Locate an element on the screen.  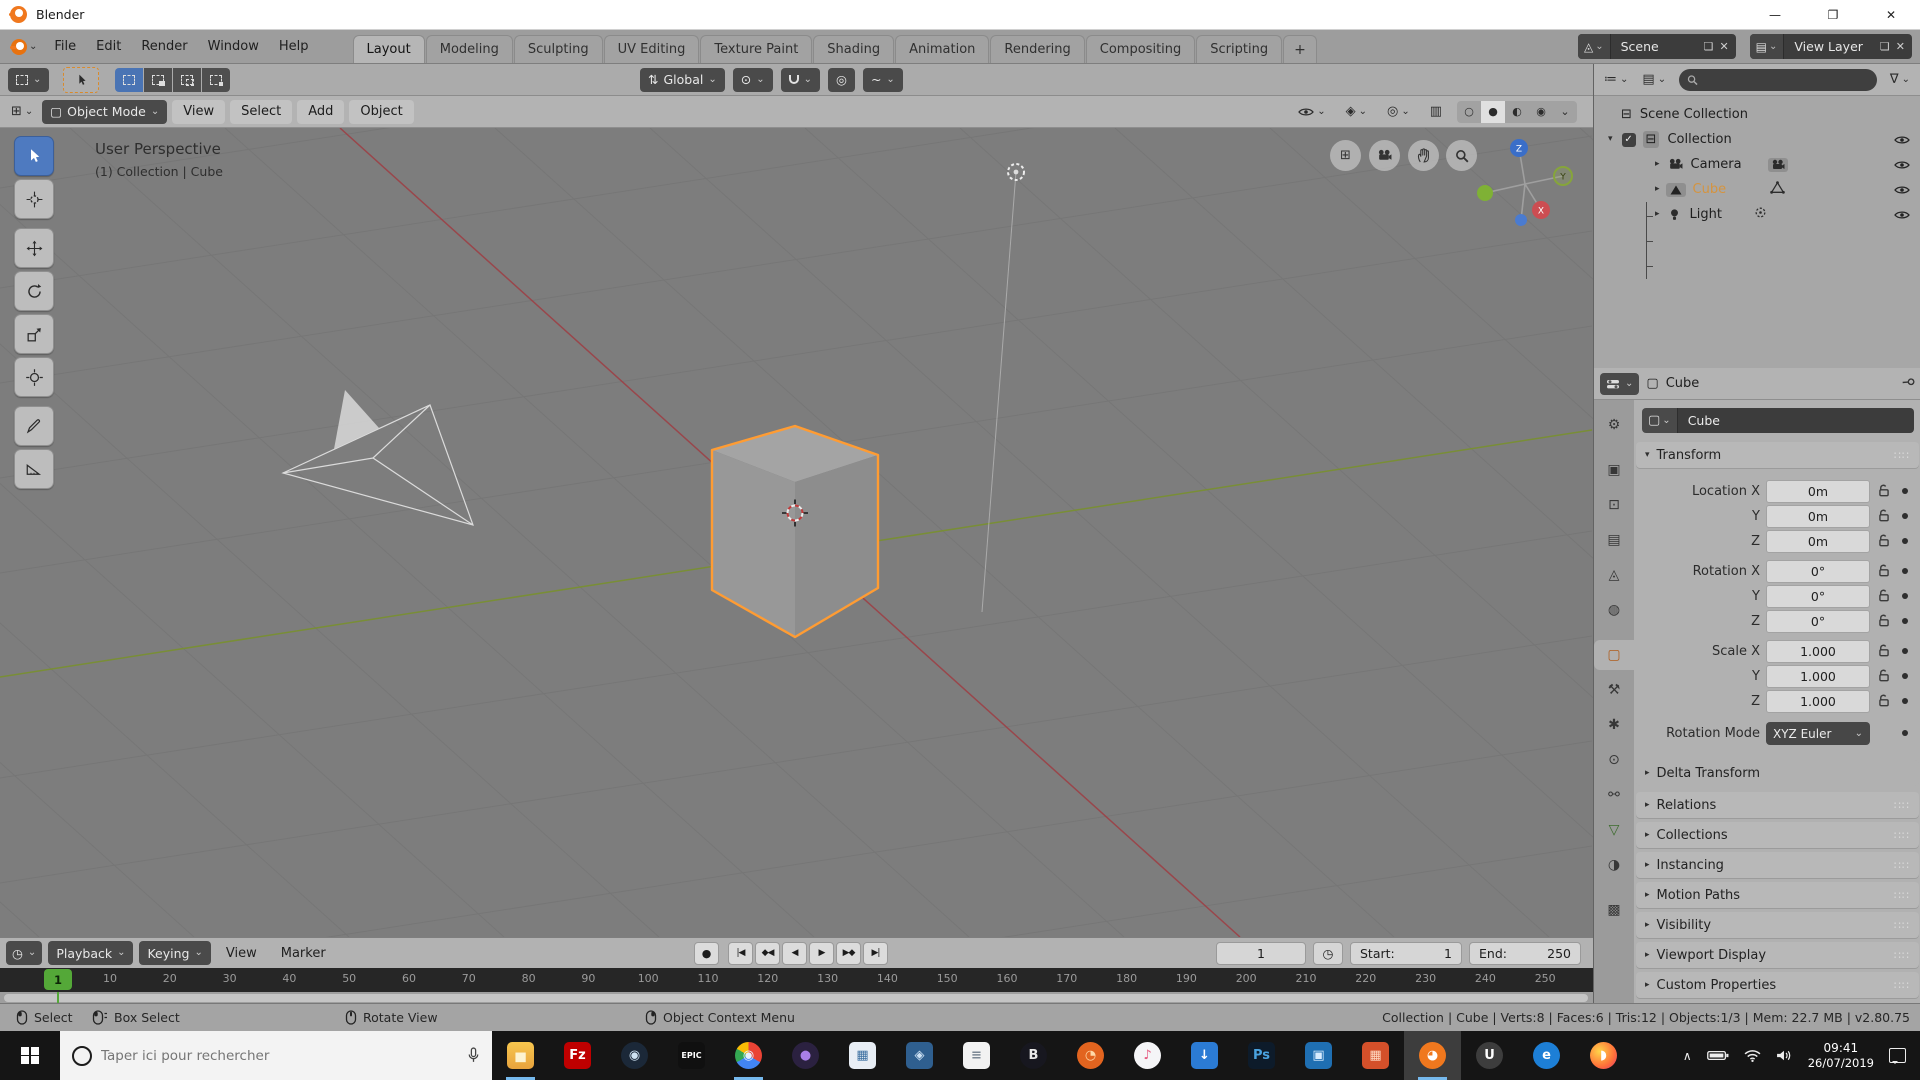
shading-solid-button: ● is located at coordinates (1493, 111).